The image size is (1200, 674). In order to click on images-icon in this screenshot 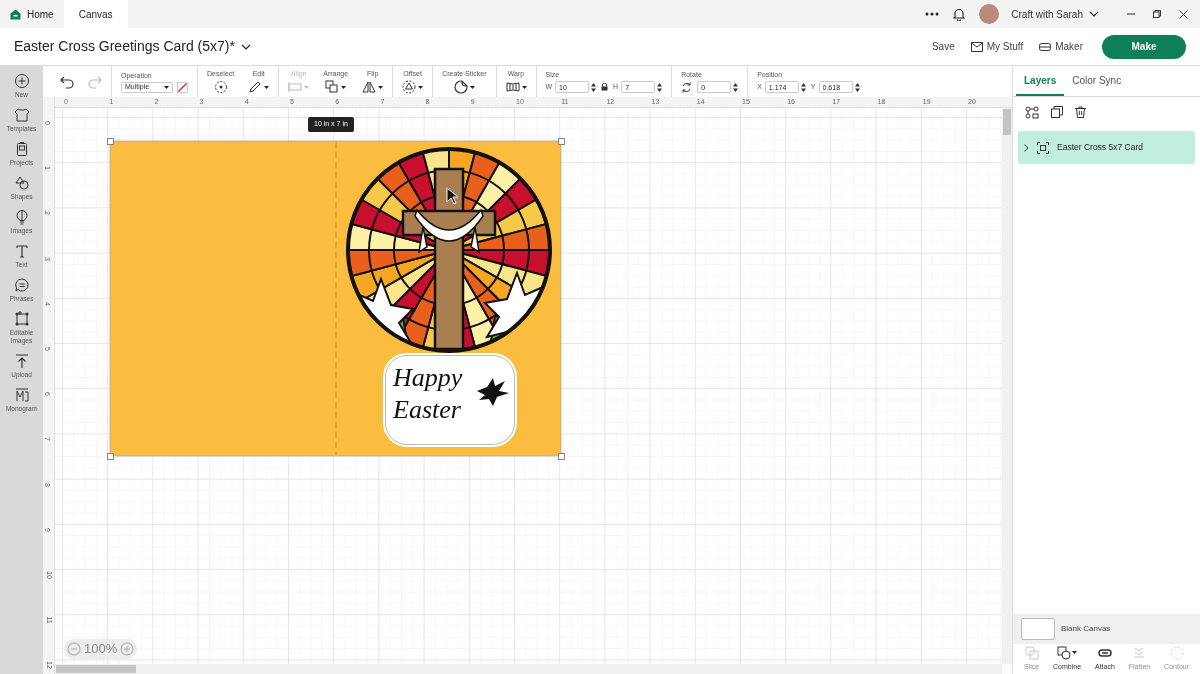, I will do `click(21, 217)`.